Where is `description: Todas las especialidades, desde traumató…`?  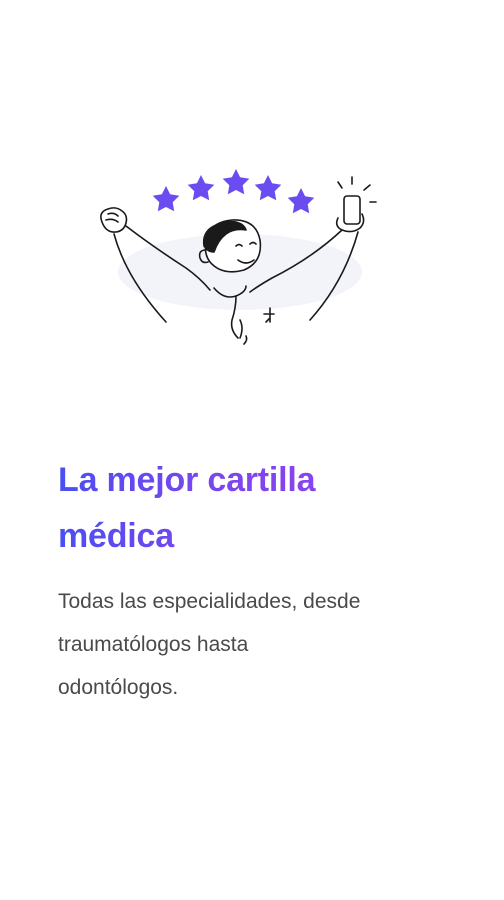 description: Todas las especialidades, desde traumató… is located at coordinates (268, 644).